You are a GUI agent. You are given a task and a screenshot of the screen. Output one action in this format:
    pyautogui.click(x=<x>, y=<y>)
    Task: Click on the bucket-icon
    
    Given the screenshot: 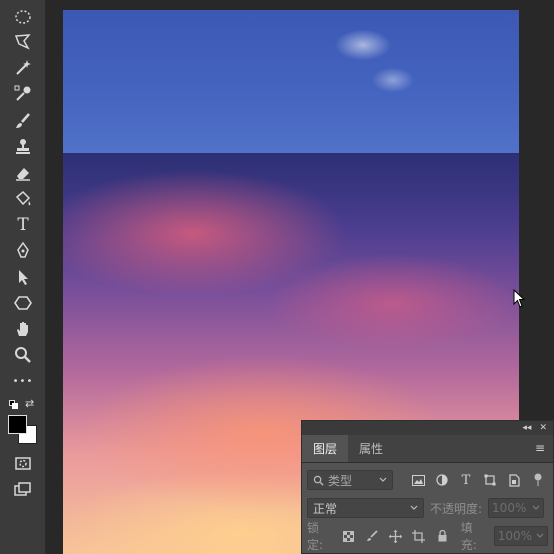 What is the action you would take?
    pyautogui.click(x=23, y=198)
    